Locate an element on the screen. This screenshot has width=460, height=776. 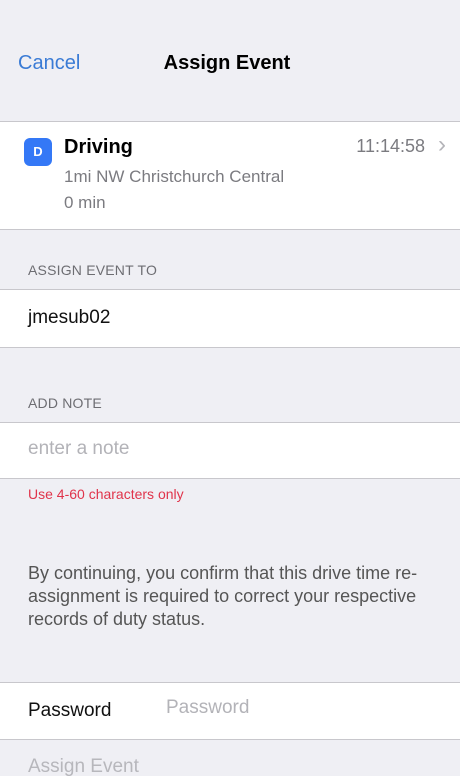
event-title: Driving is located at coordinates (98, 147).